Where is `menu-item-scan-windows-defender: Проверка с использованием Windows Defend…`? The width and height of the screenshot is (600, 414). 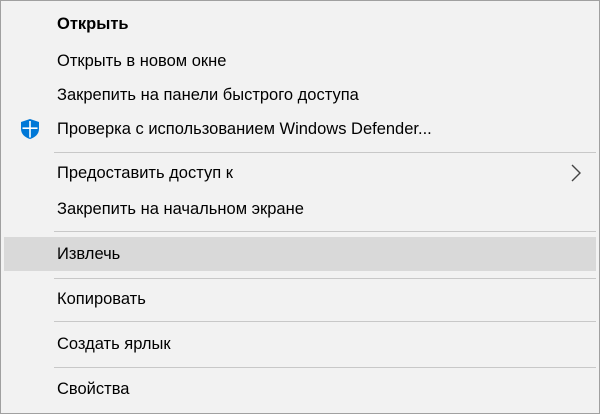
menu-item-scan-windows-defender: Проверка с использованием Windows Defend… is located at coordinates (300, 129).